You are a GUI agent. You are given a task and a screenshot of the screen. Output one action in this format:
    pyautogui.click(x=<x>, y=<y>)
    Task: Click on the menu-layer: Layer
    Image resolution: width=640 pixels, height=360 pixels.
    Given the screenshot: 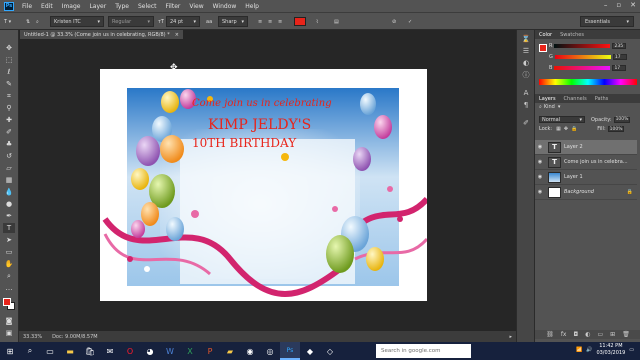 What is the action you would take?
    pyautogui.click(x=97, y=6)
    